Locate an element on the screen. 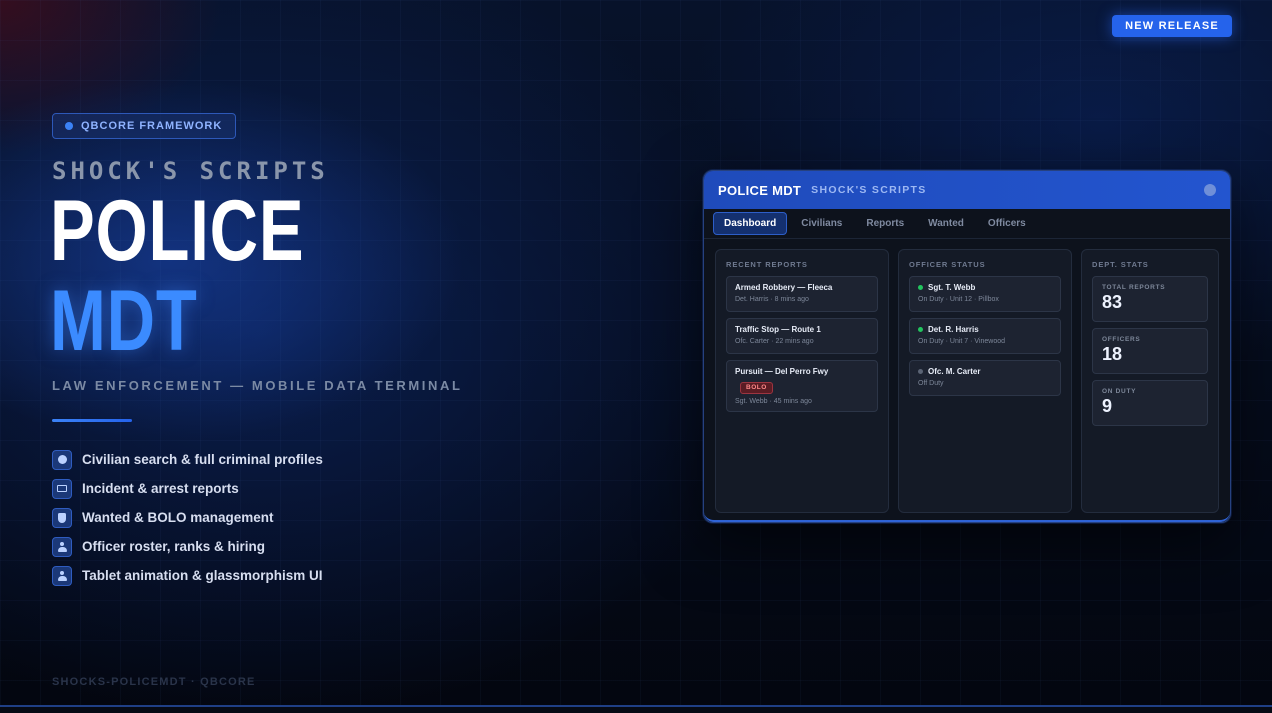  feature-label: Civilian search & full criminal profiles is located at coordinates (202, 459).